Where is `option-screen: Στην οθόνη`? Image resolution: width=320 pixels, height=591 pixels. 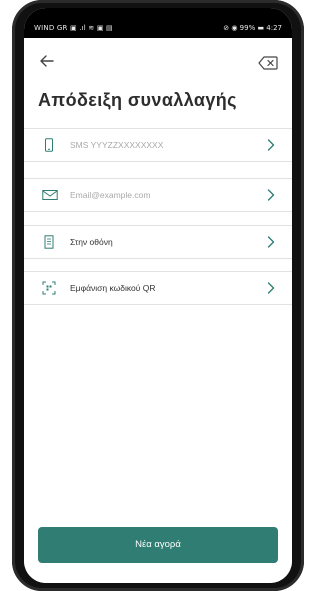 option-screen: Στην οθόνη is located at coordinates (158, 242).